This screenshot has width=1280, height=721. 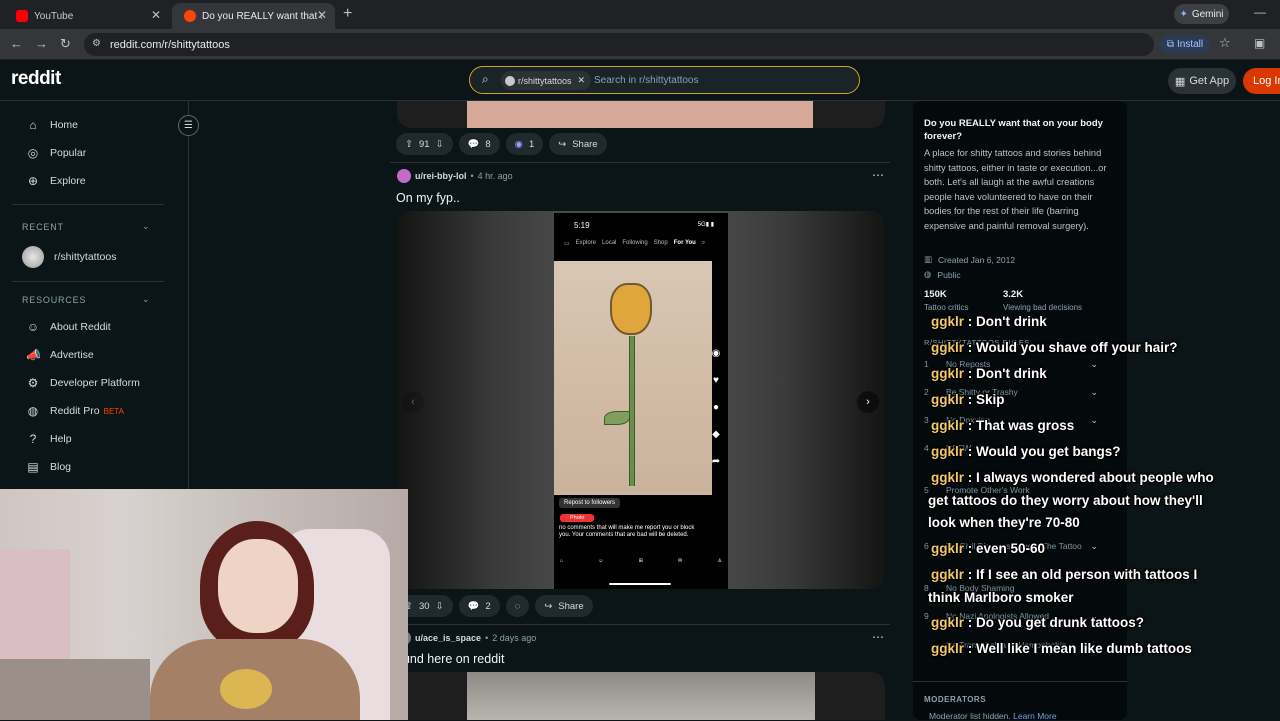 What do you see at coordinates (413, 402) in the screenshot?
I see `carousel-prev-button: ‹` at bounding box center [413, 402].